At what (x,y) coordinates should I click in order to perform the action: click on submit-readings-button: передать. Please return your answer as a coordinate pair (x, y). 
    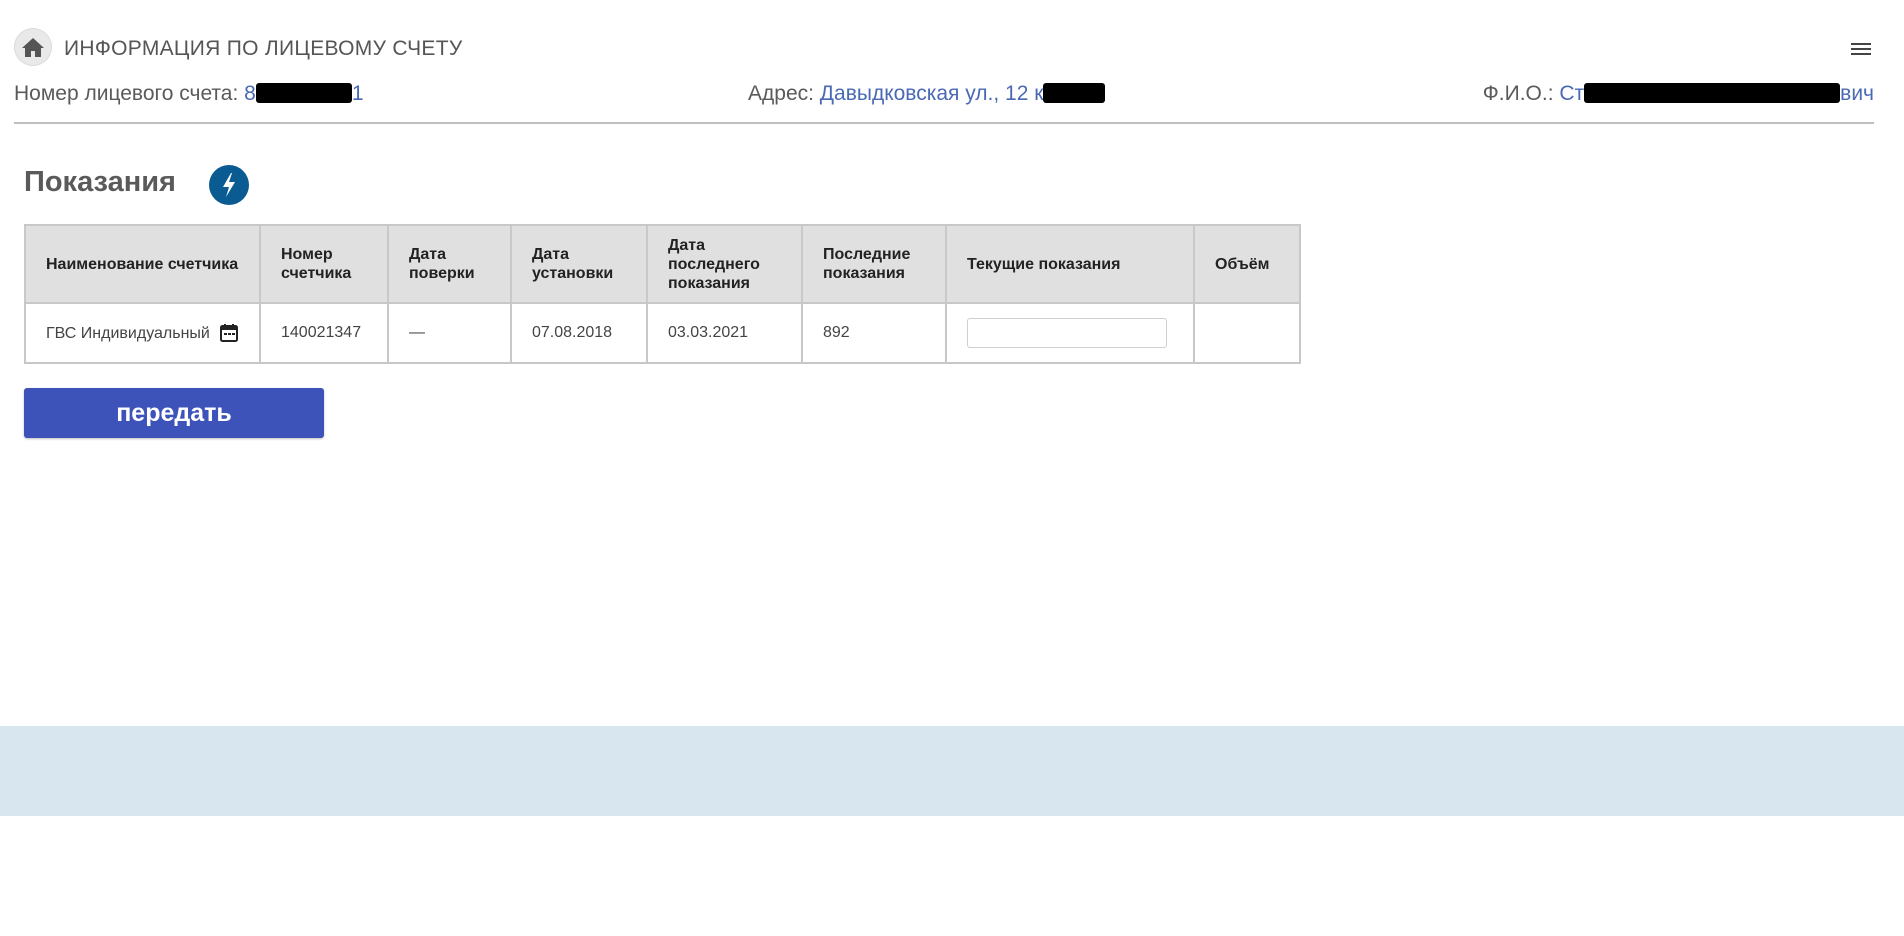
    Looking at the image, I should click on (174, 413).